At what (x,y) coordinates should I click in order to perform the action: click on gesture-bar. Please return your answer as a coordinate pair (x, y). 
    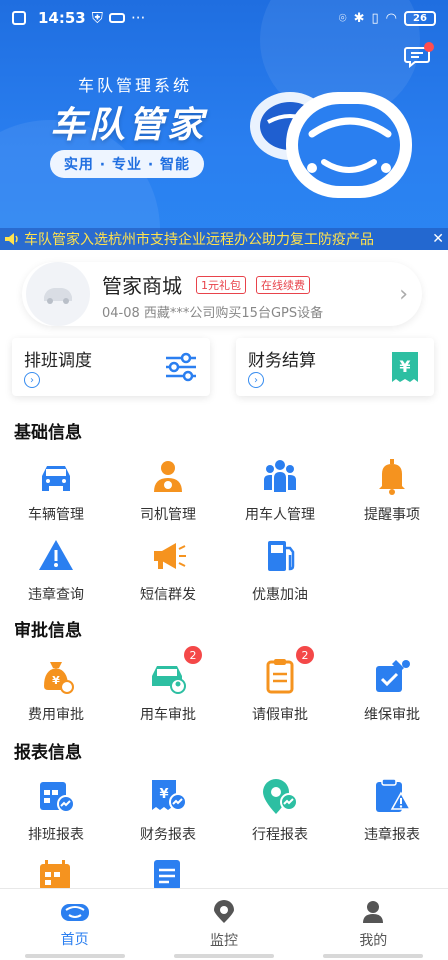
    Looking at the image, I should click on (224, 957).